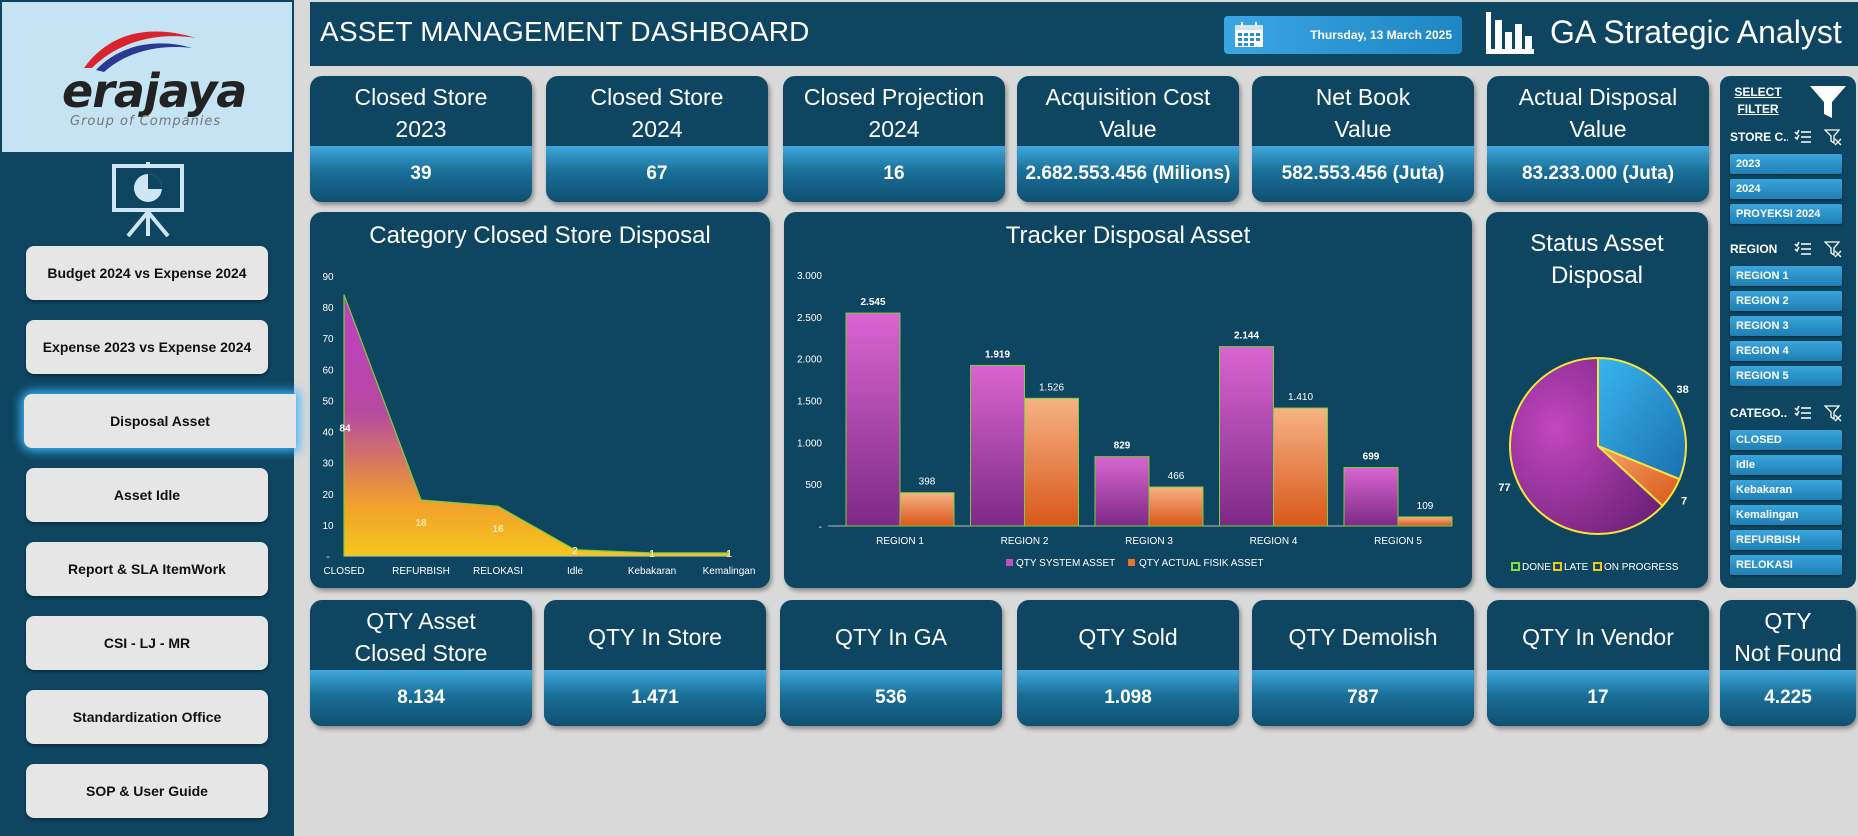  What do you see at coordinates (1786, 301) in the screenshot?
I see `slicer-item: REGION 2` at bounding box center [1786, 301].